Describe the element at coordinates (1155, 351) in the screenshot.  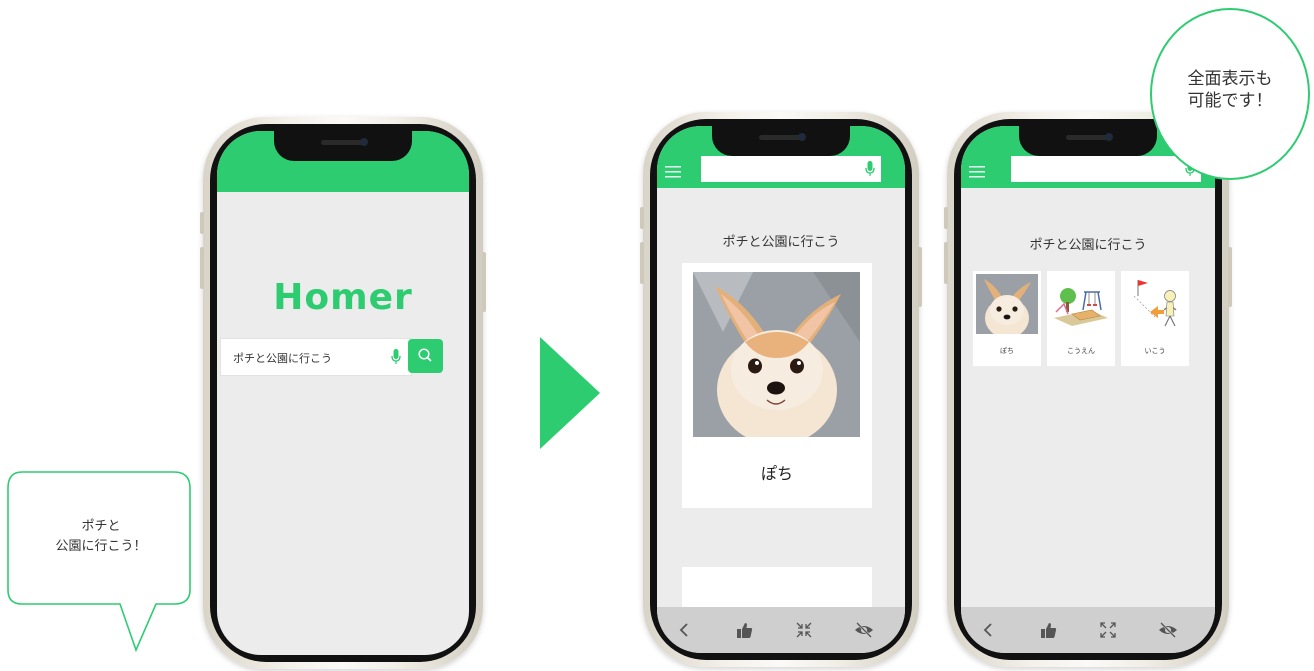
I see `word-card-label: いこう` at that location.